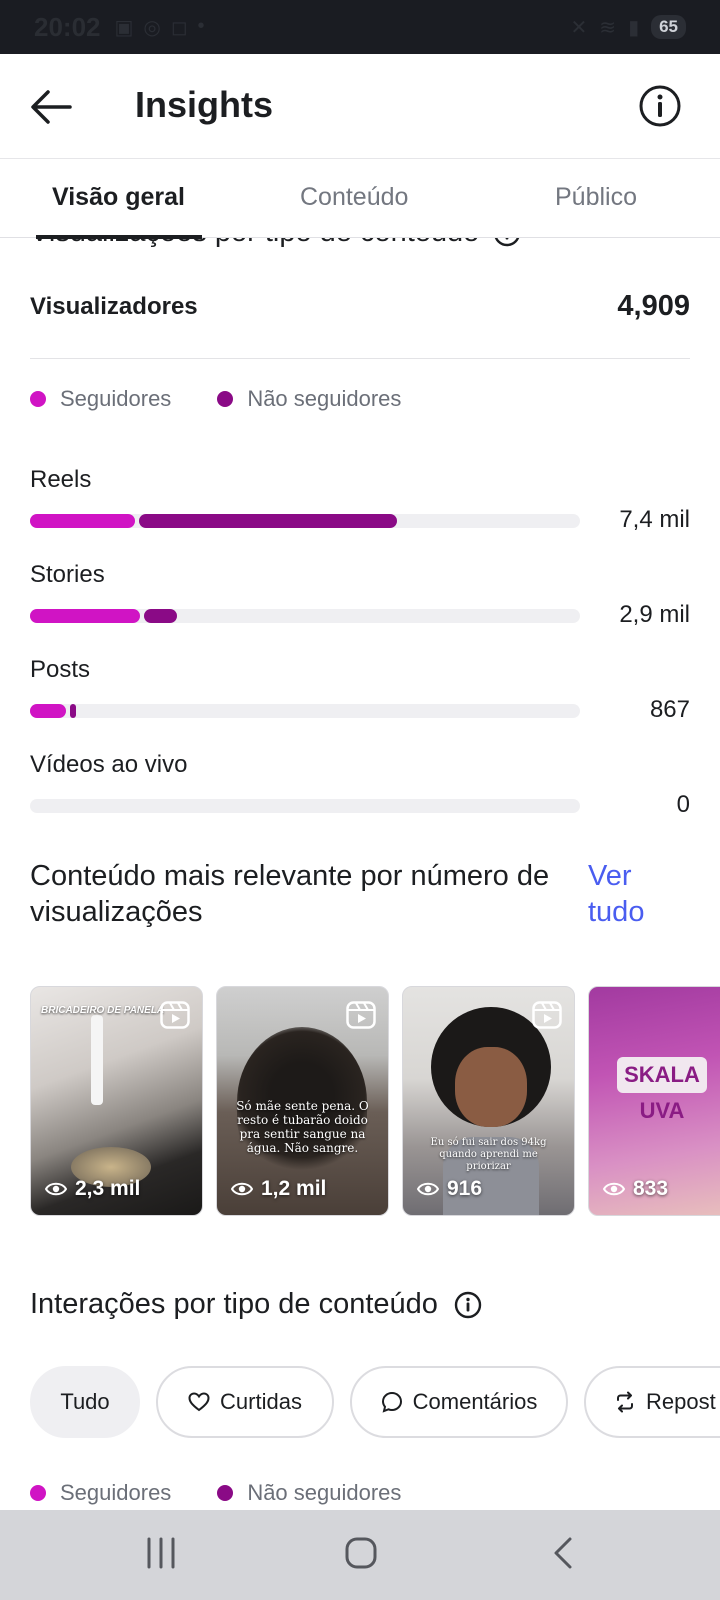 This screenshot has height=1600, width=720. Describe the element at coordinates (360, 689) in the screenshot. I see `bar-row-posts: Posts 867` at that location.